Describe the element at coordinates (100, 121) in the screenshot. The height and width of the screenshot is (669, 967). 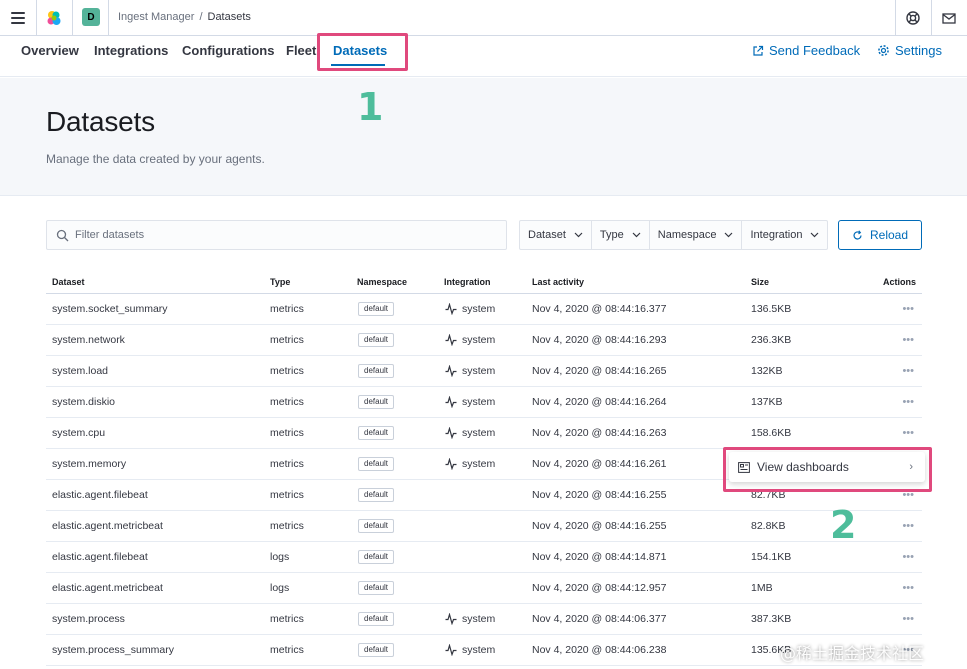
I see `page-title: Datasets` at that location.